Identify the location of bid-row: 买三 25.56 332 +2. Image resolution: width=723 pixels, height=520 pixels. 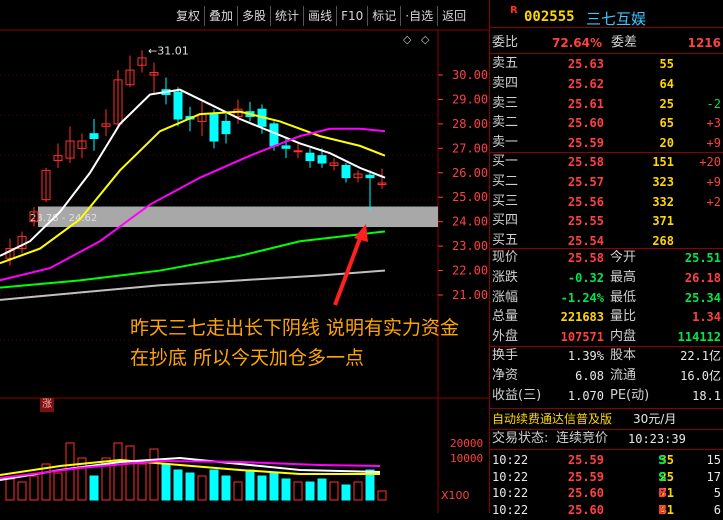
(606, 202).